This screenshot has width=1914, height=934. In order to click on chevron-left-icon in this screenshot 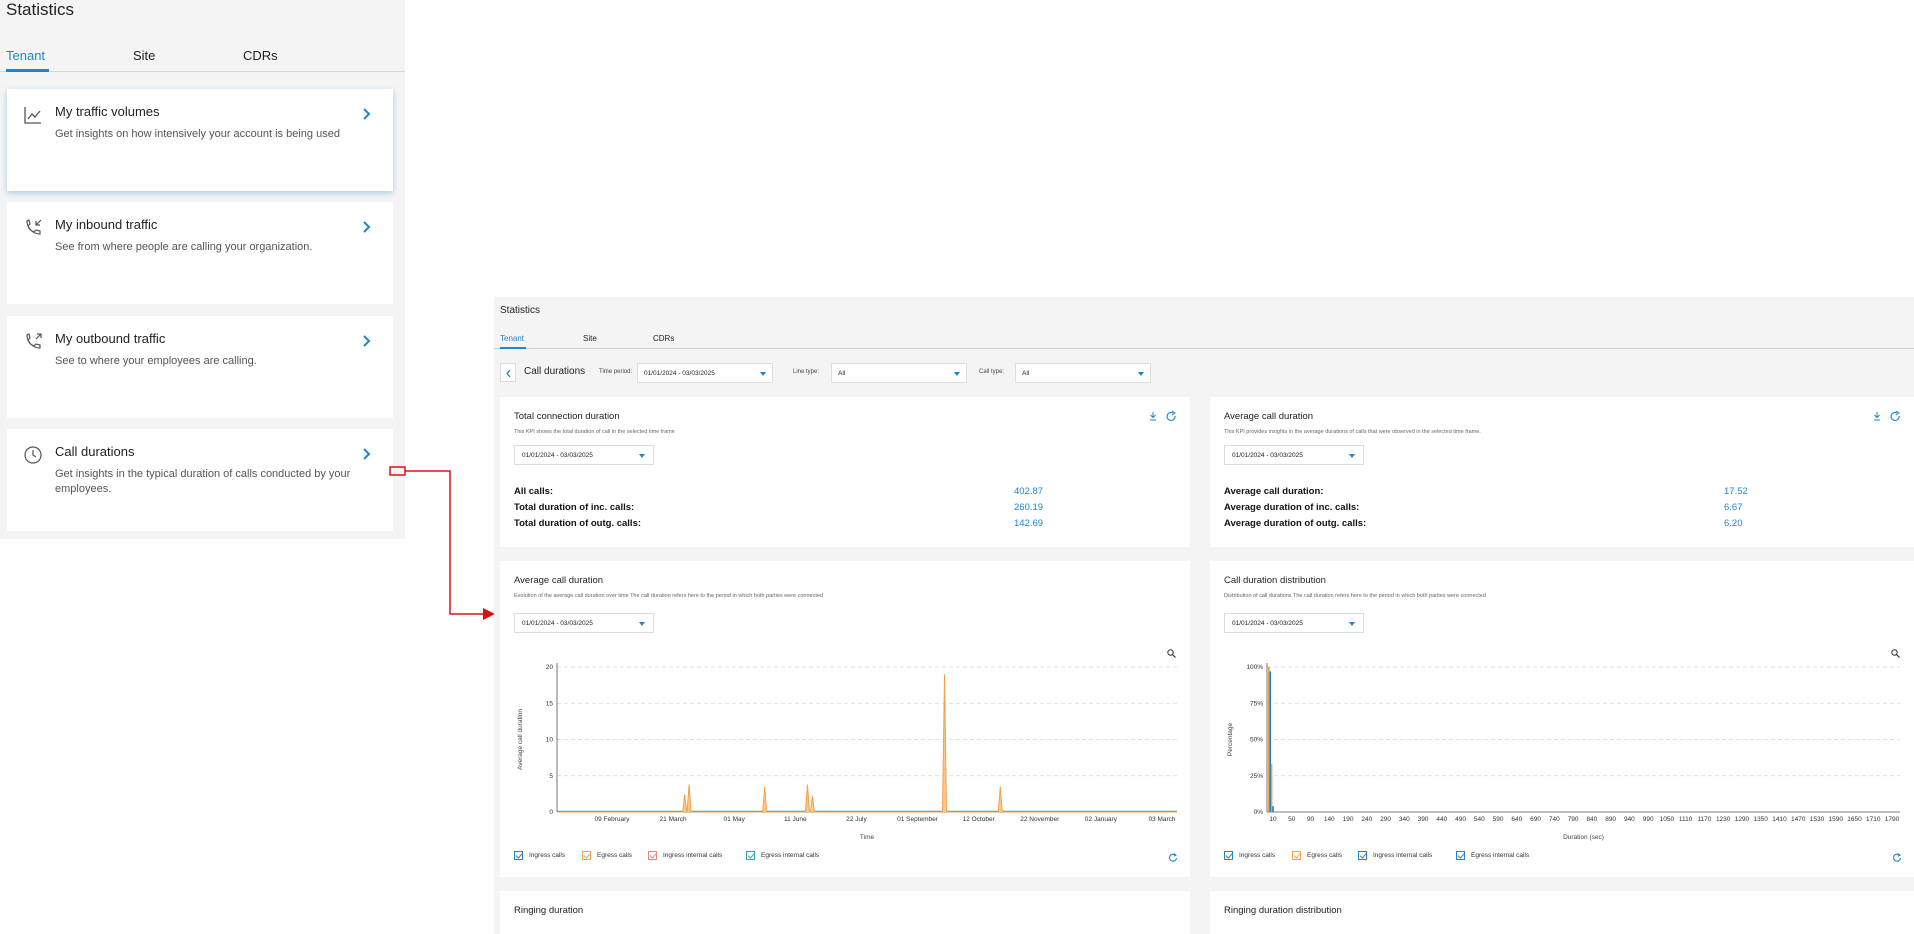, I will do `click(508, 373)`.